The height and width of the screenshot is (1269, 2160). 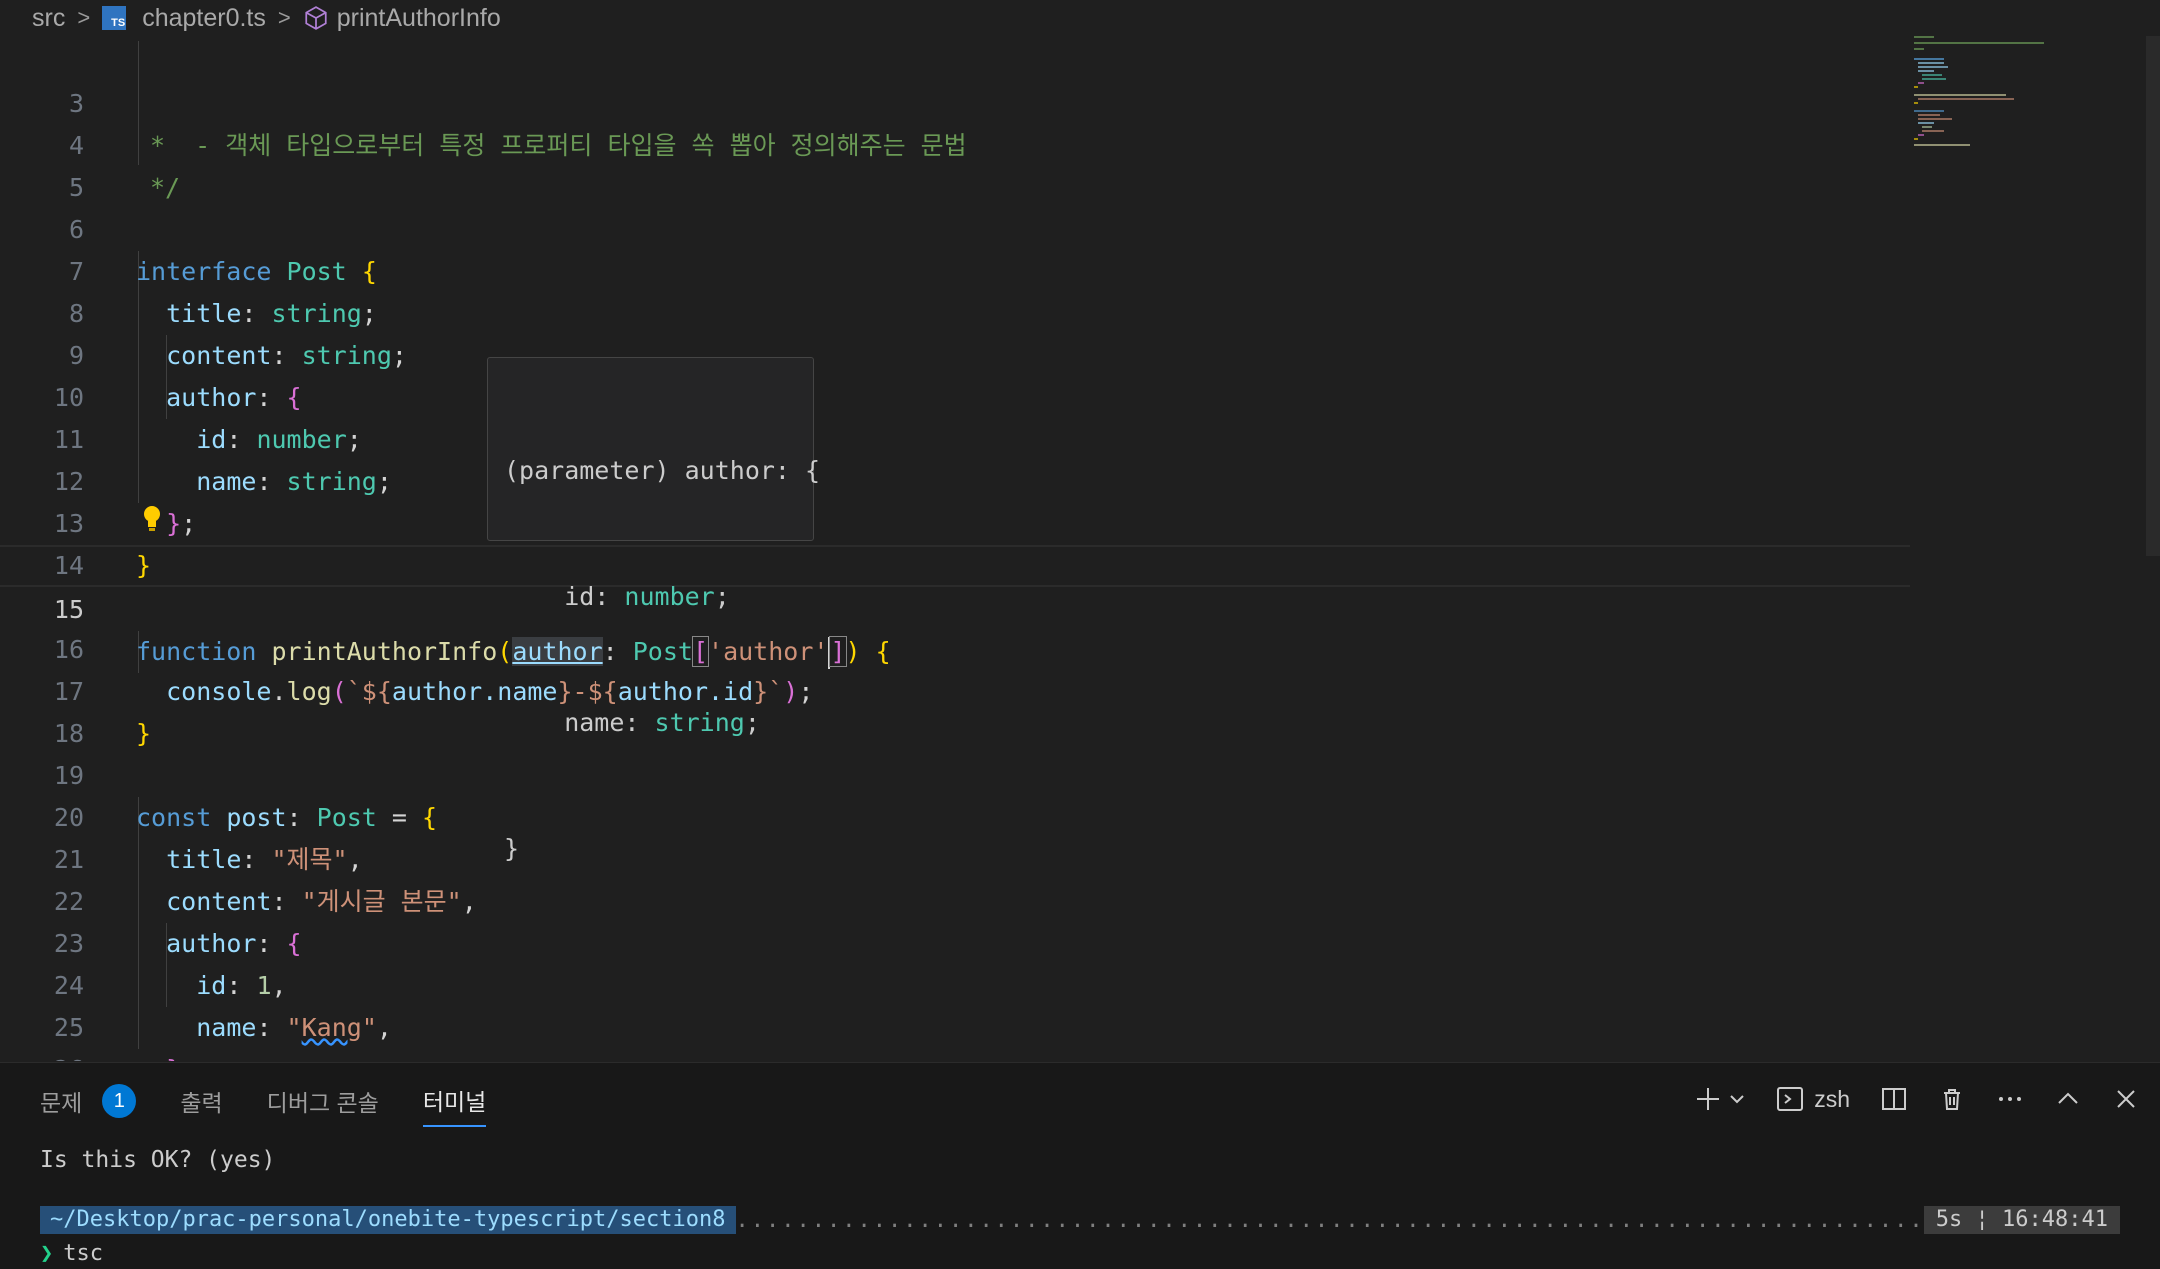 What do you see at coordinates (1949, 1219) in the screenshot?
I see `command-duration: 5s` at bounding box center [1949, 1219].